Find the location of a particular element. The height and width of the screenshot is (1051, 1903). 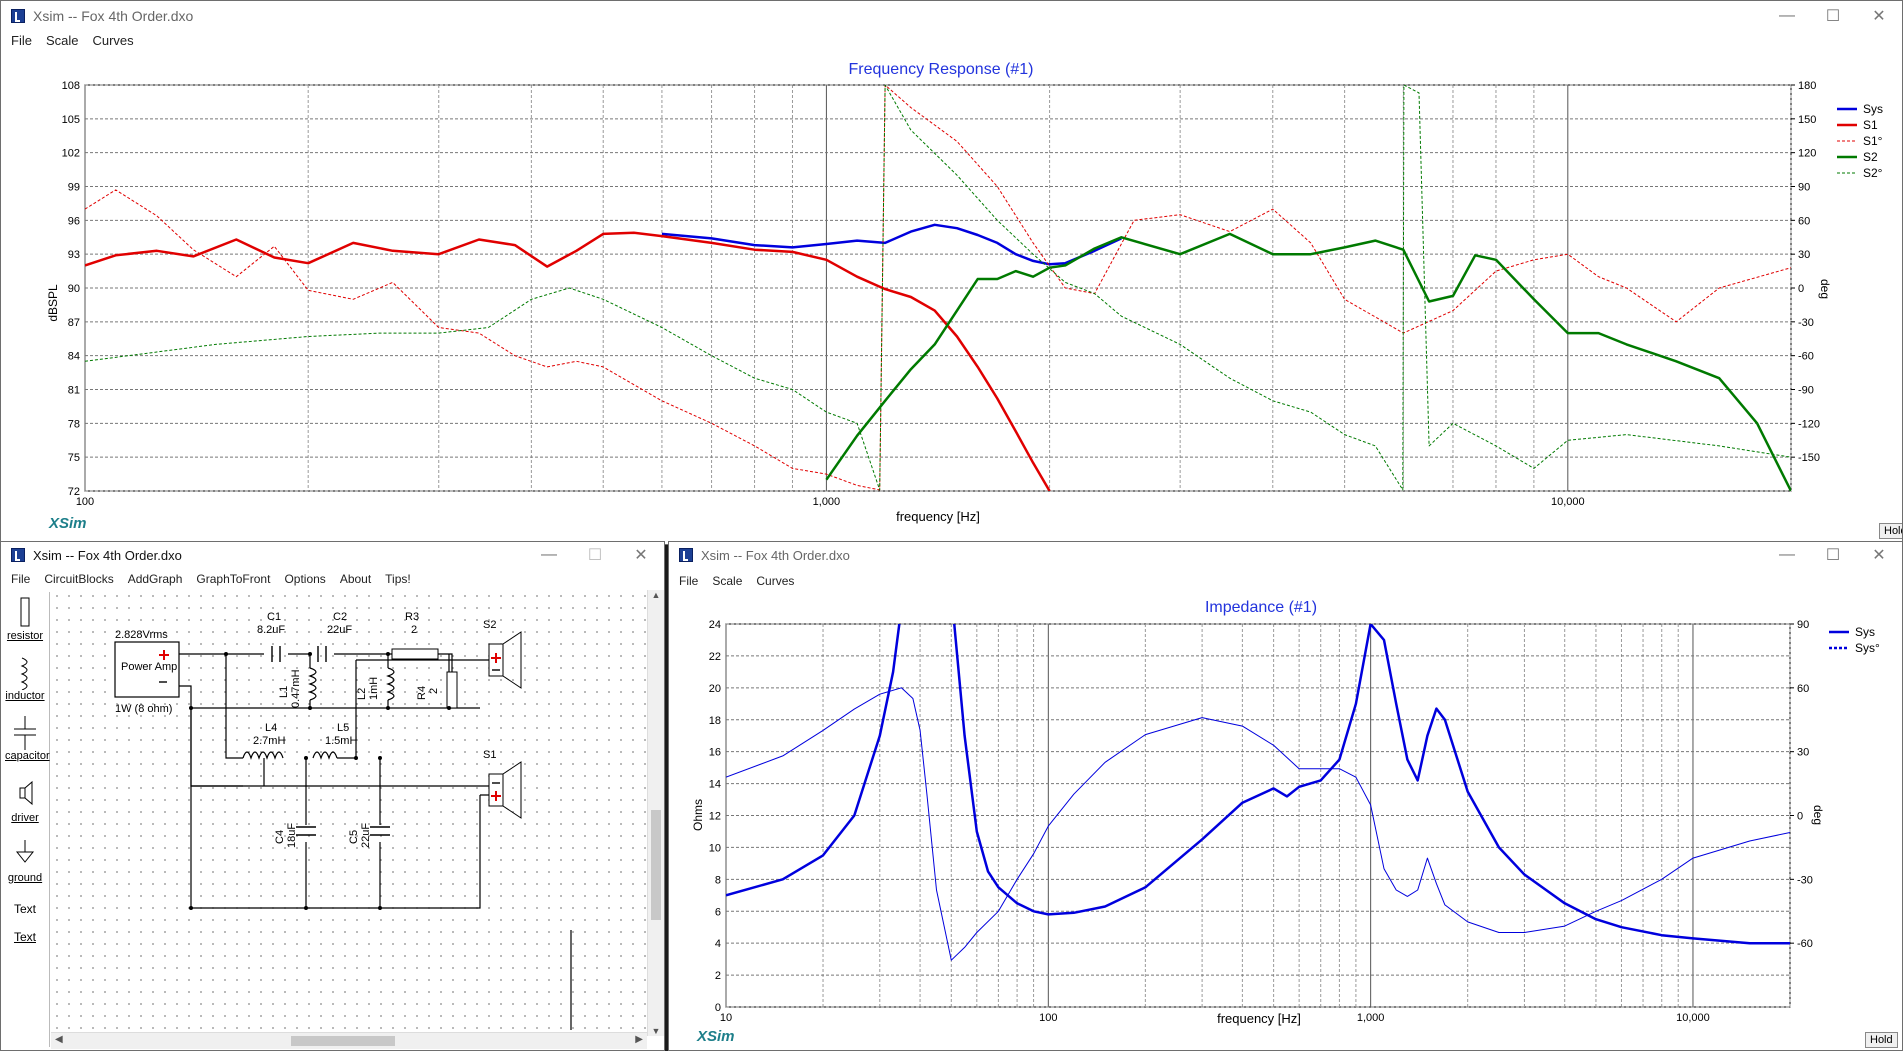

y2-tick-label: -150 is located at coordinates (1809, 458).